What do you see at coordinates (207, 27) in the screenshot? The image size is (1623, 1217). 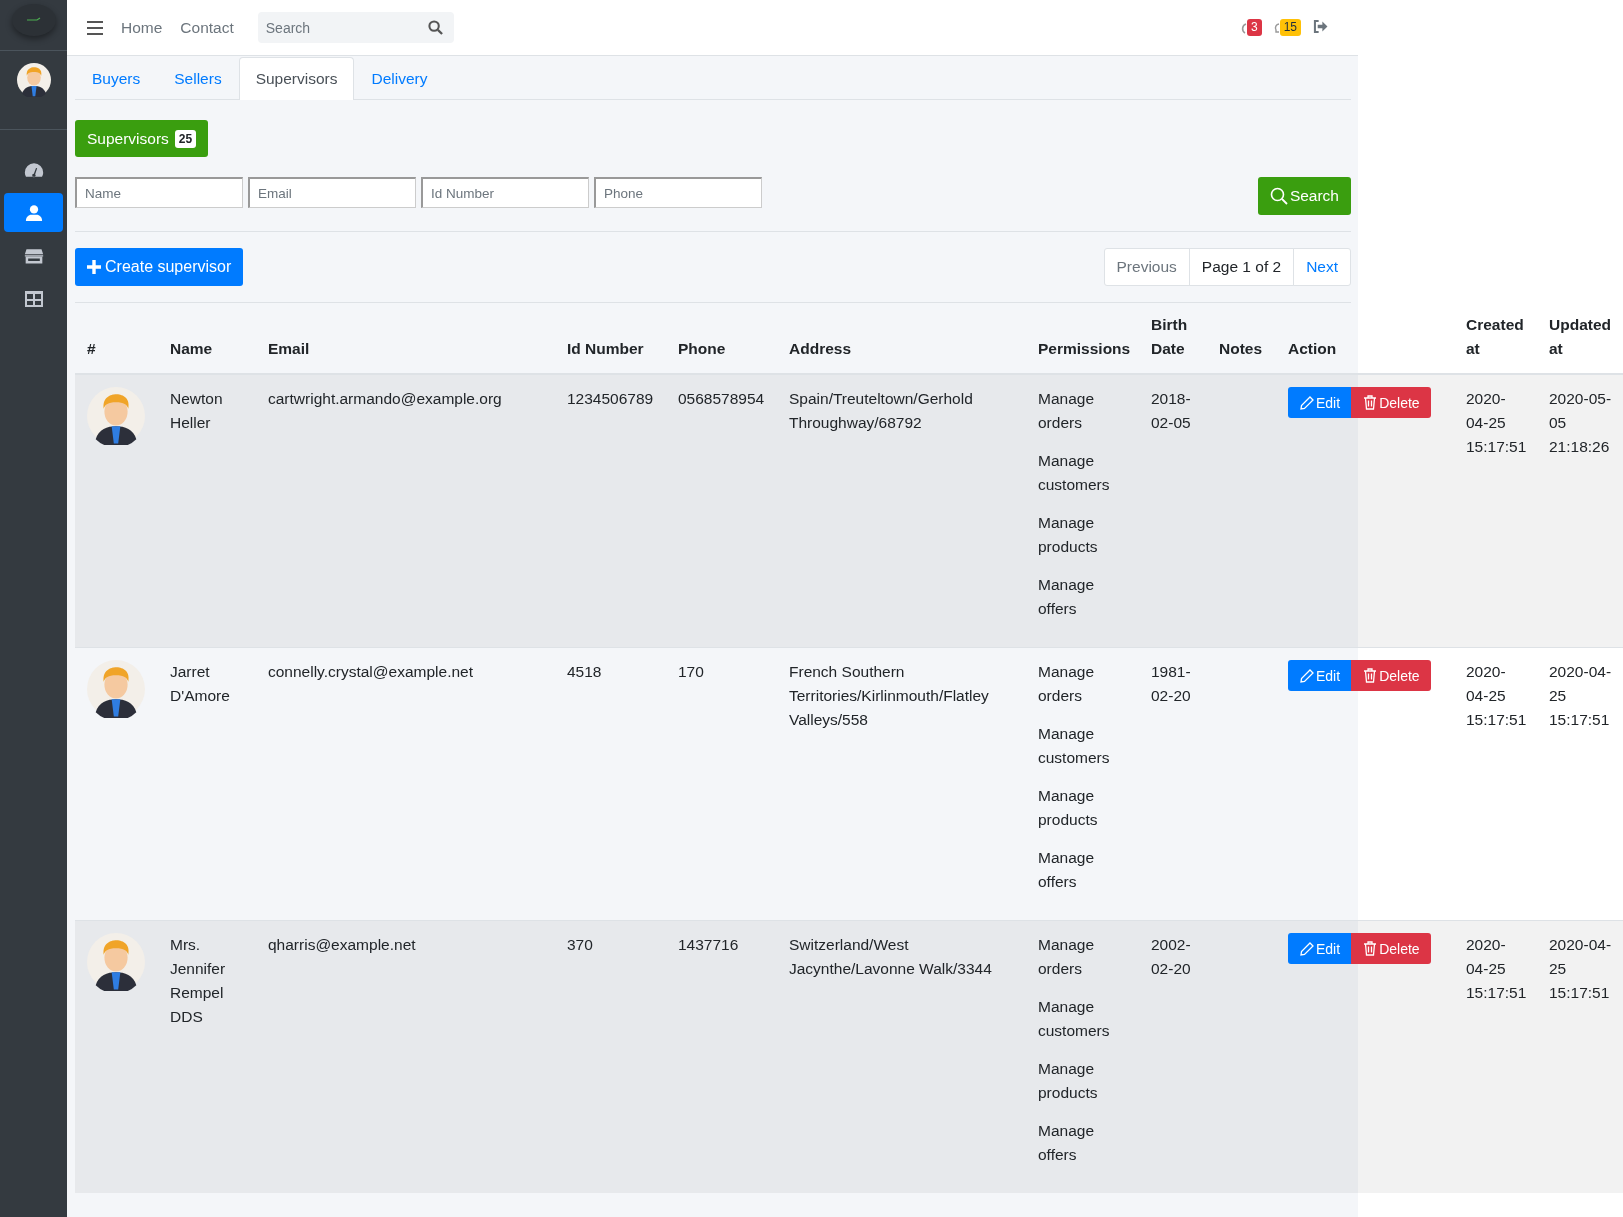 I see `nav-link: Contact` at bounding box center [207, 27].